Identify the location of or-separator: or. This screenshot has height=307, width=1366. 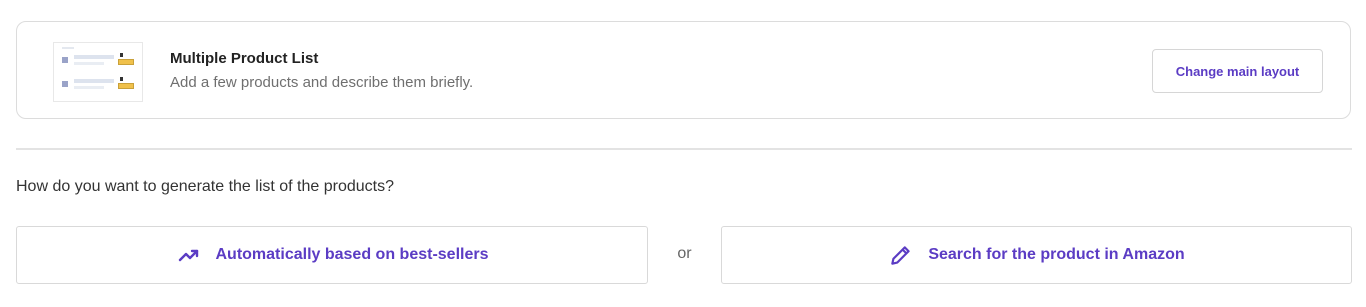
(684, 253).